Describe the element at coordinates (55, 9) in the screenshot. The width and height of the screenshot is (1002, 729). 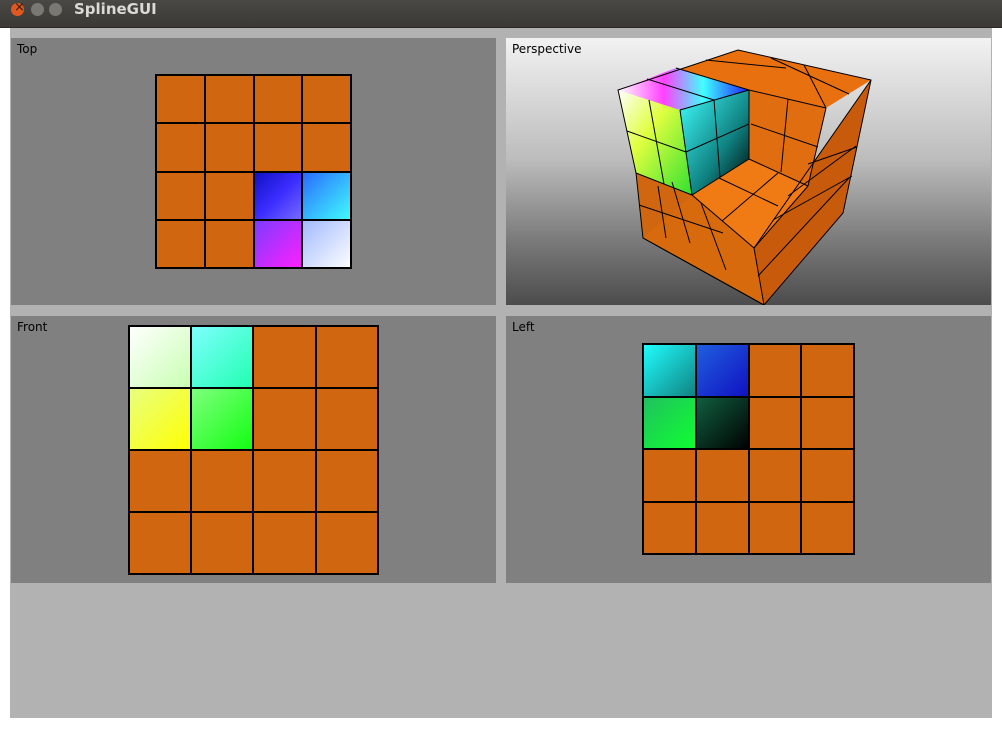
I see `maximize-icon` at that location.